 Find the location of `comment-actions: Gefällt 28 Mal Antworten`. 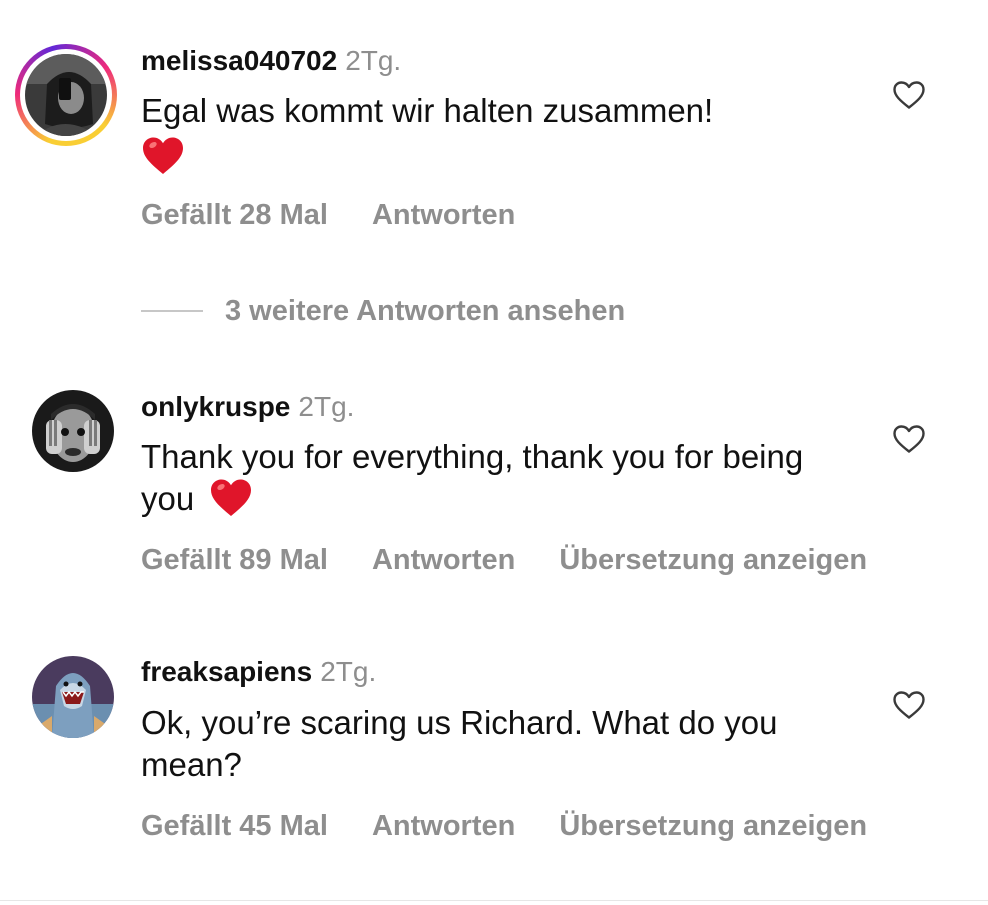

comment-actions: Gefällt 28 Mal Antworten is located at coordinates (350, 215).